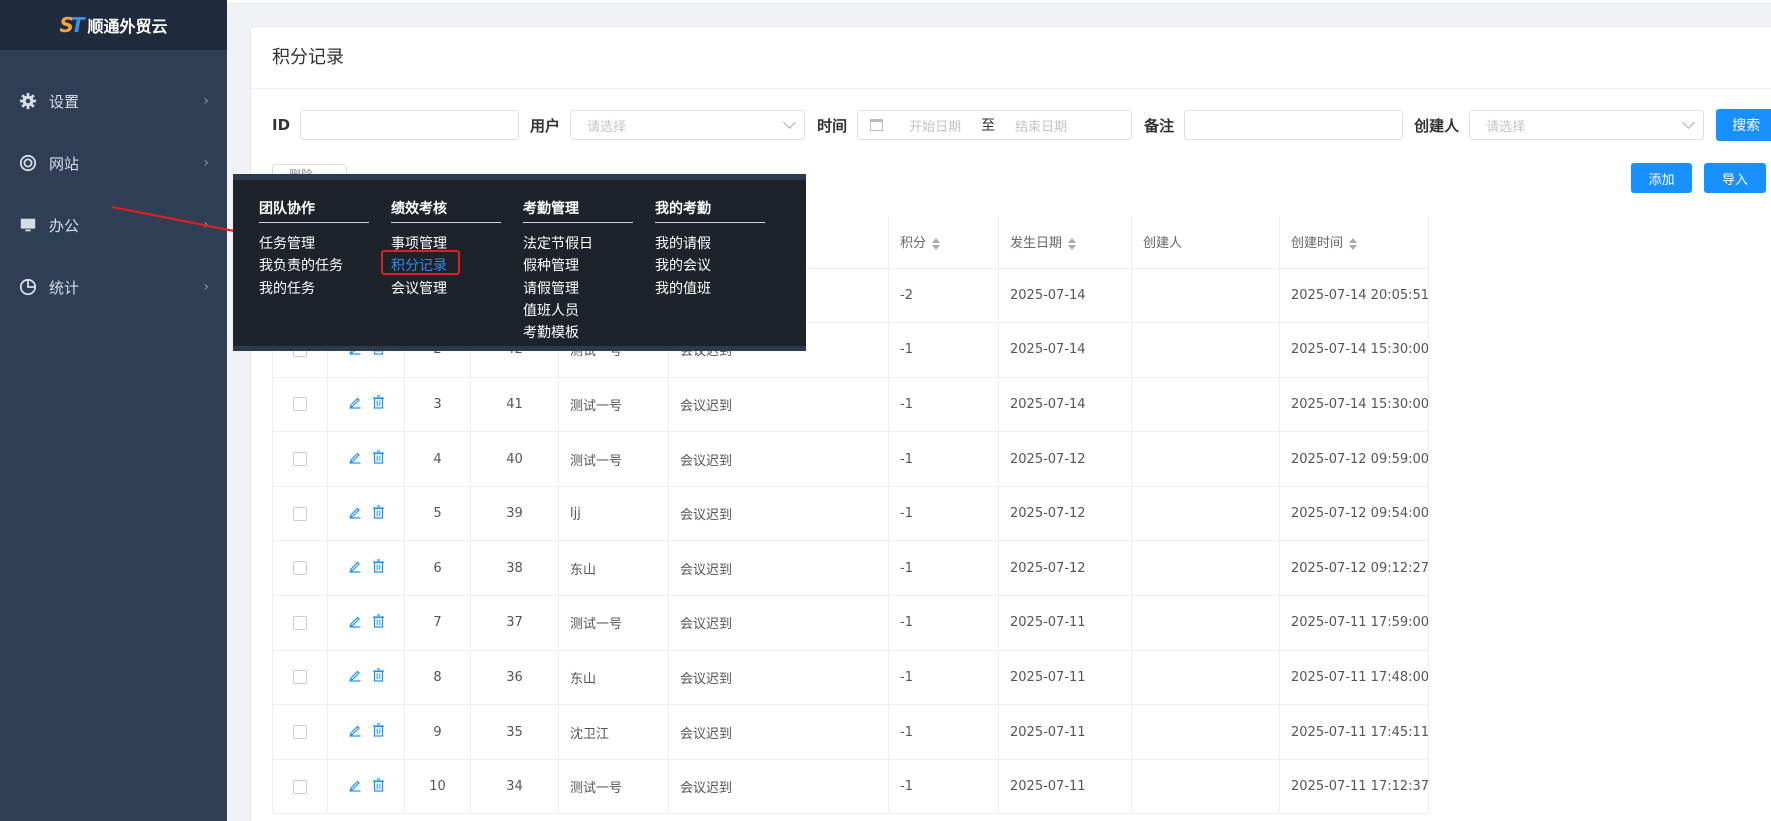  What do you see at coordinates (113, 287) in the screenshot?
I see `sidebar-item-stats: 统计 ›` at bounding box center [113, 287].